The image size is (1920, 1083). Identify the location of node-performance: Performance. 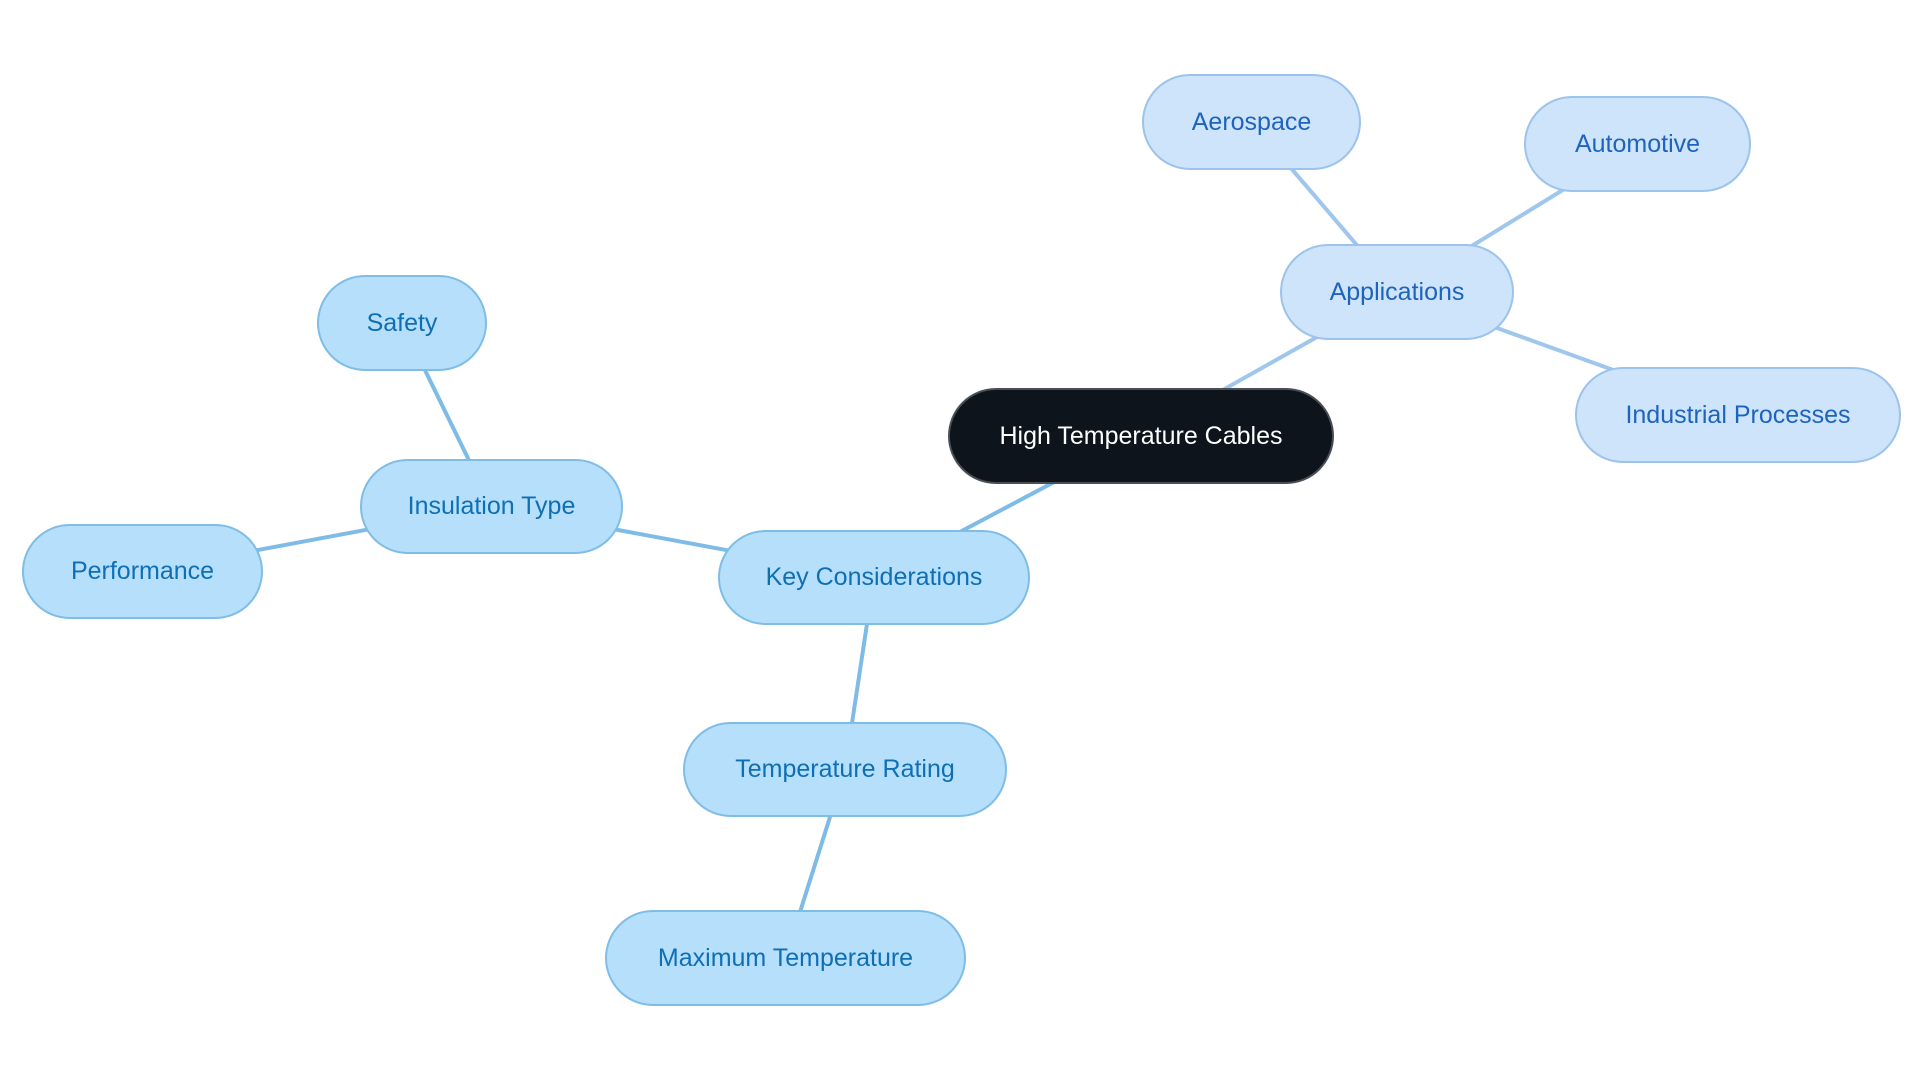
(142, 571).